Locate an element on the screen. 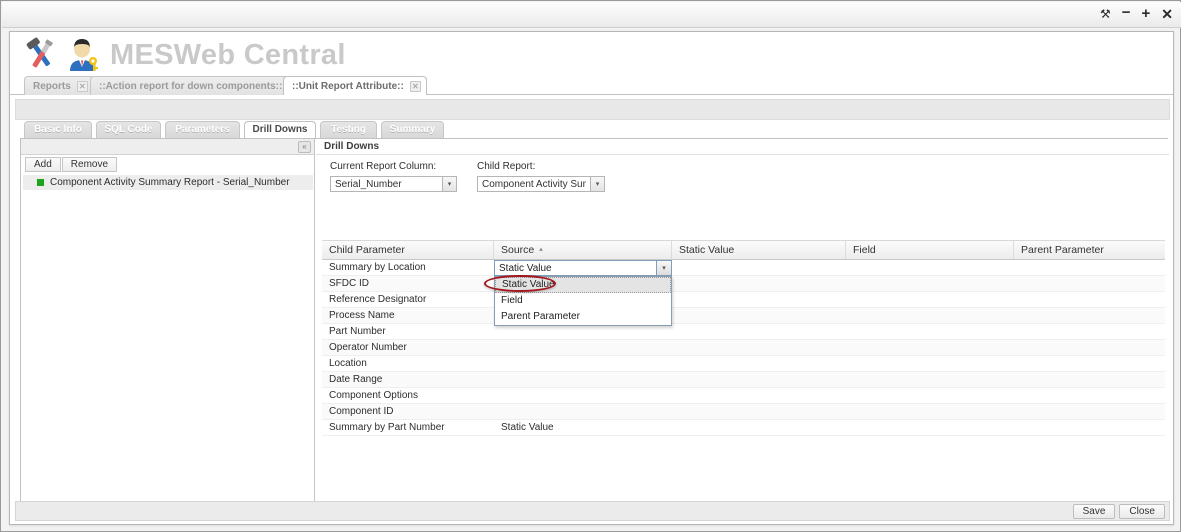  cell-child-parameter: Summary by Location is located at coordinates (408, 267).